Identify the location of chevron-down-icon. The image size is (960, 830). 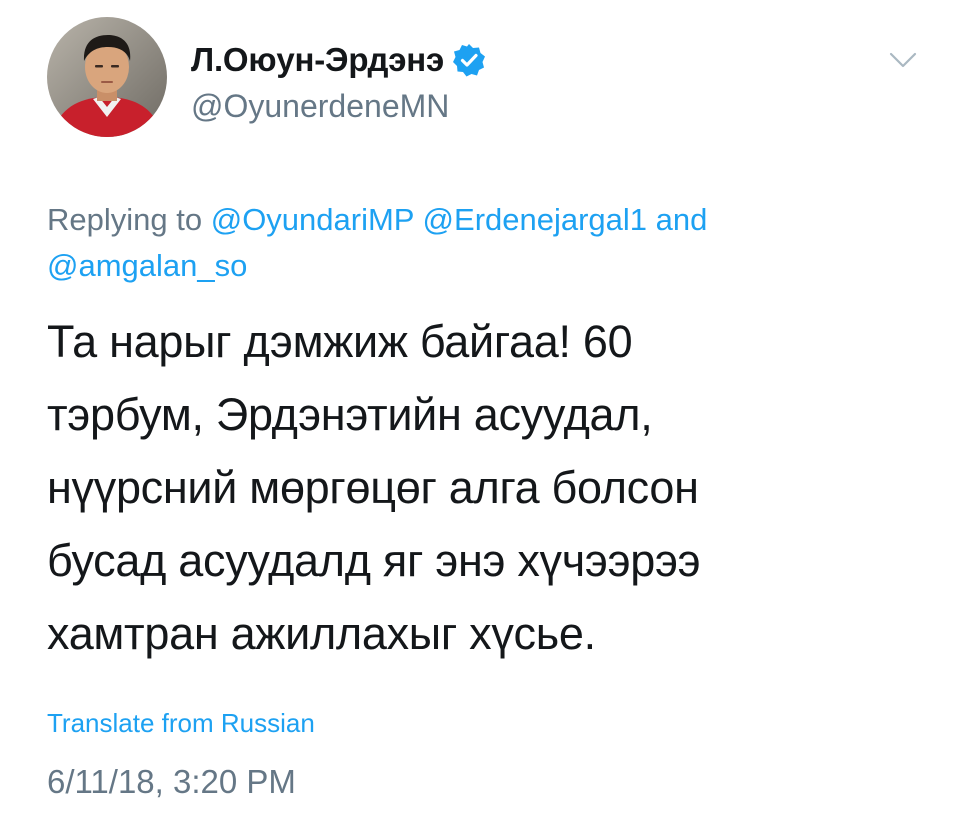
(903, 60).